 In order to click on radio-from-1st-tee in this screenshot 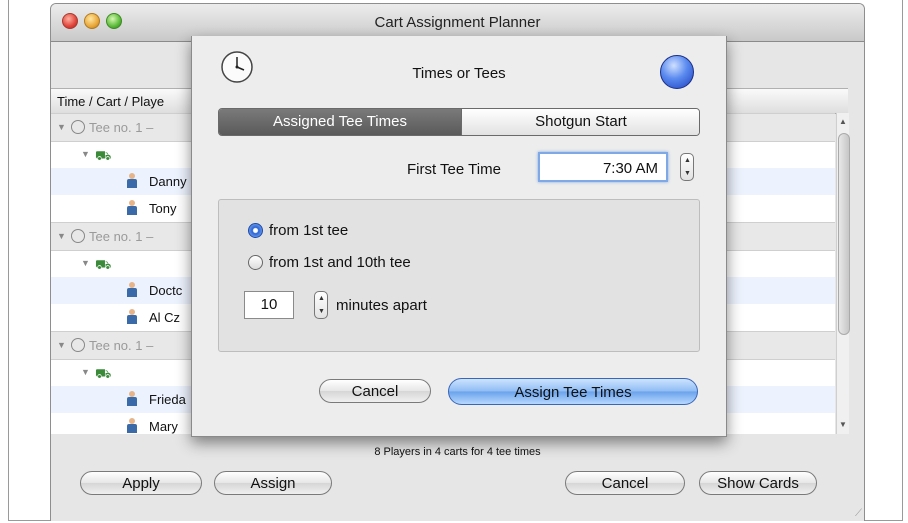, I will do `click(255, 230)`.